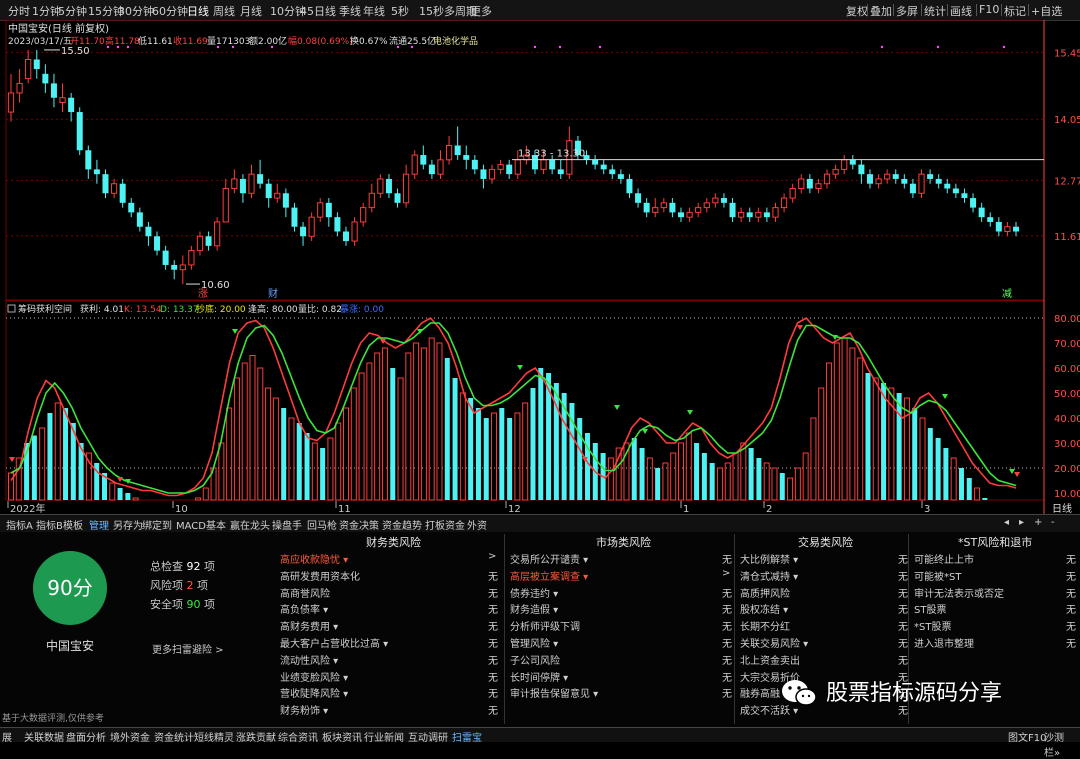  Describe the element at coordinates (49, 524) in the screenshot. I see `chart-tab-1: 指标B` at that location.